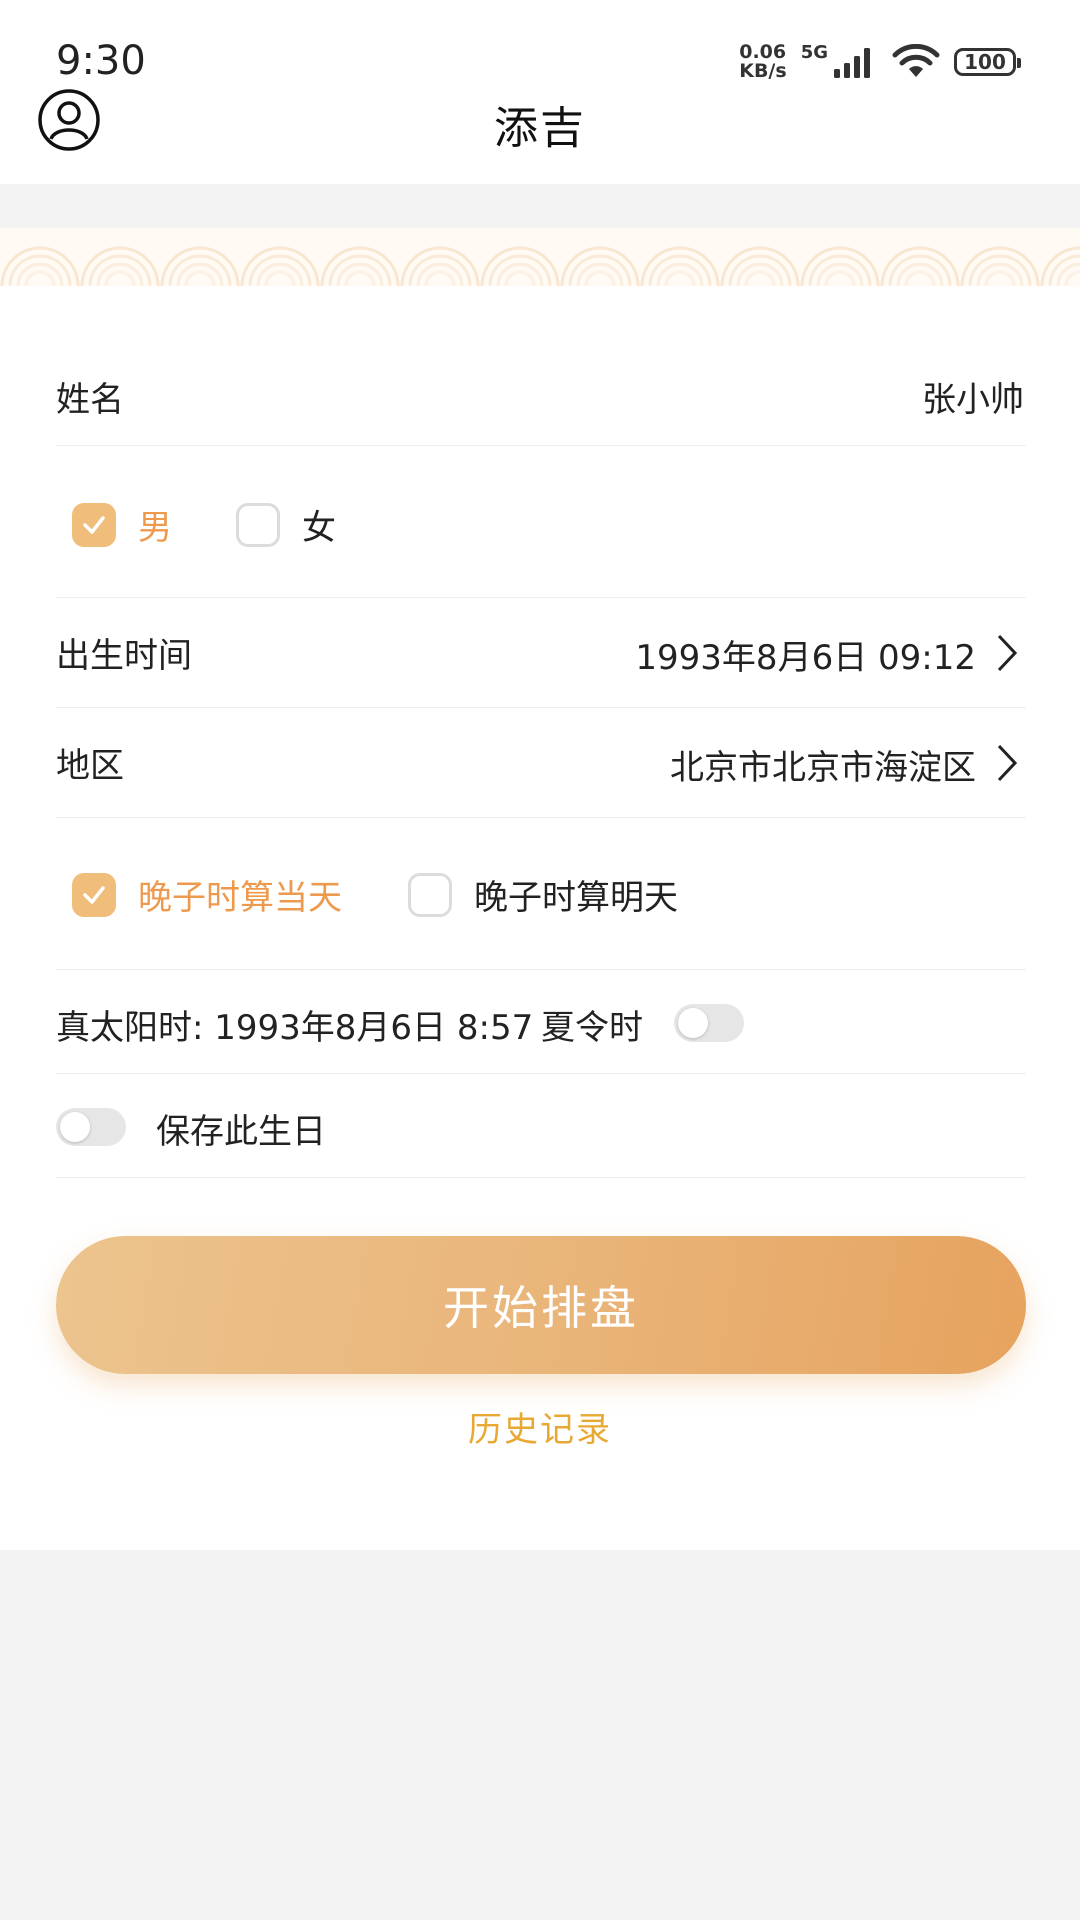 This screenshot has width=1080, height=1920. I want to click on late-zi-tomorrow-checkbox, so click(430, 894).